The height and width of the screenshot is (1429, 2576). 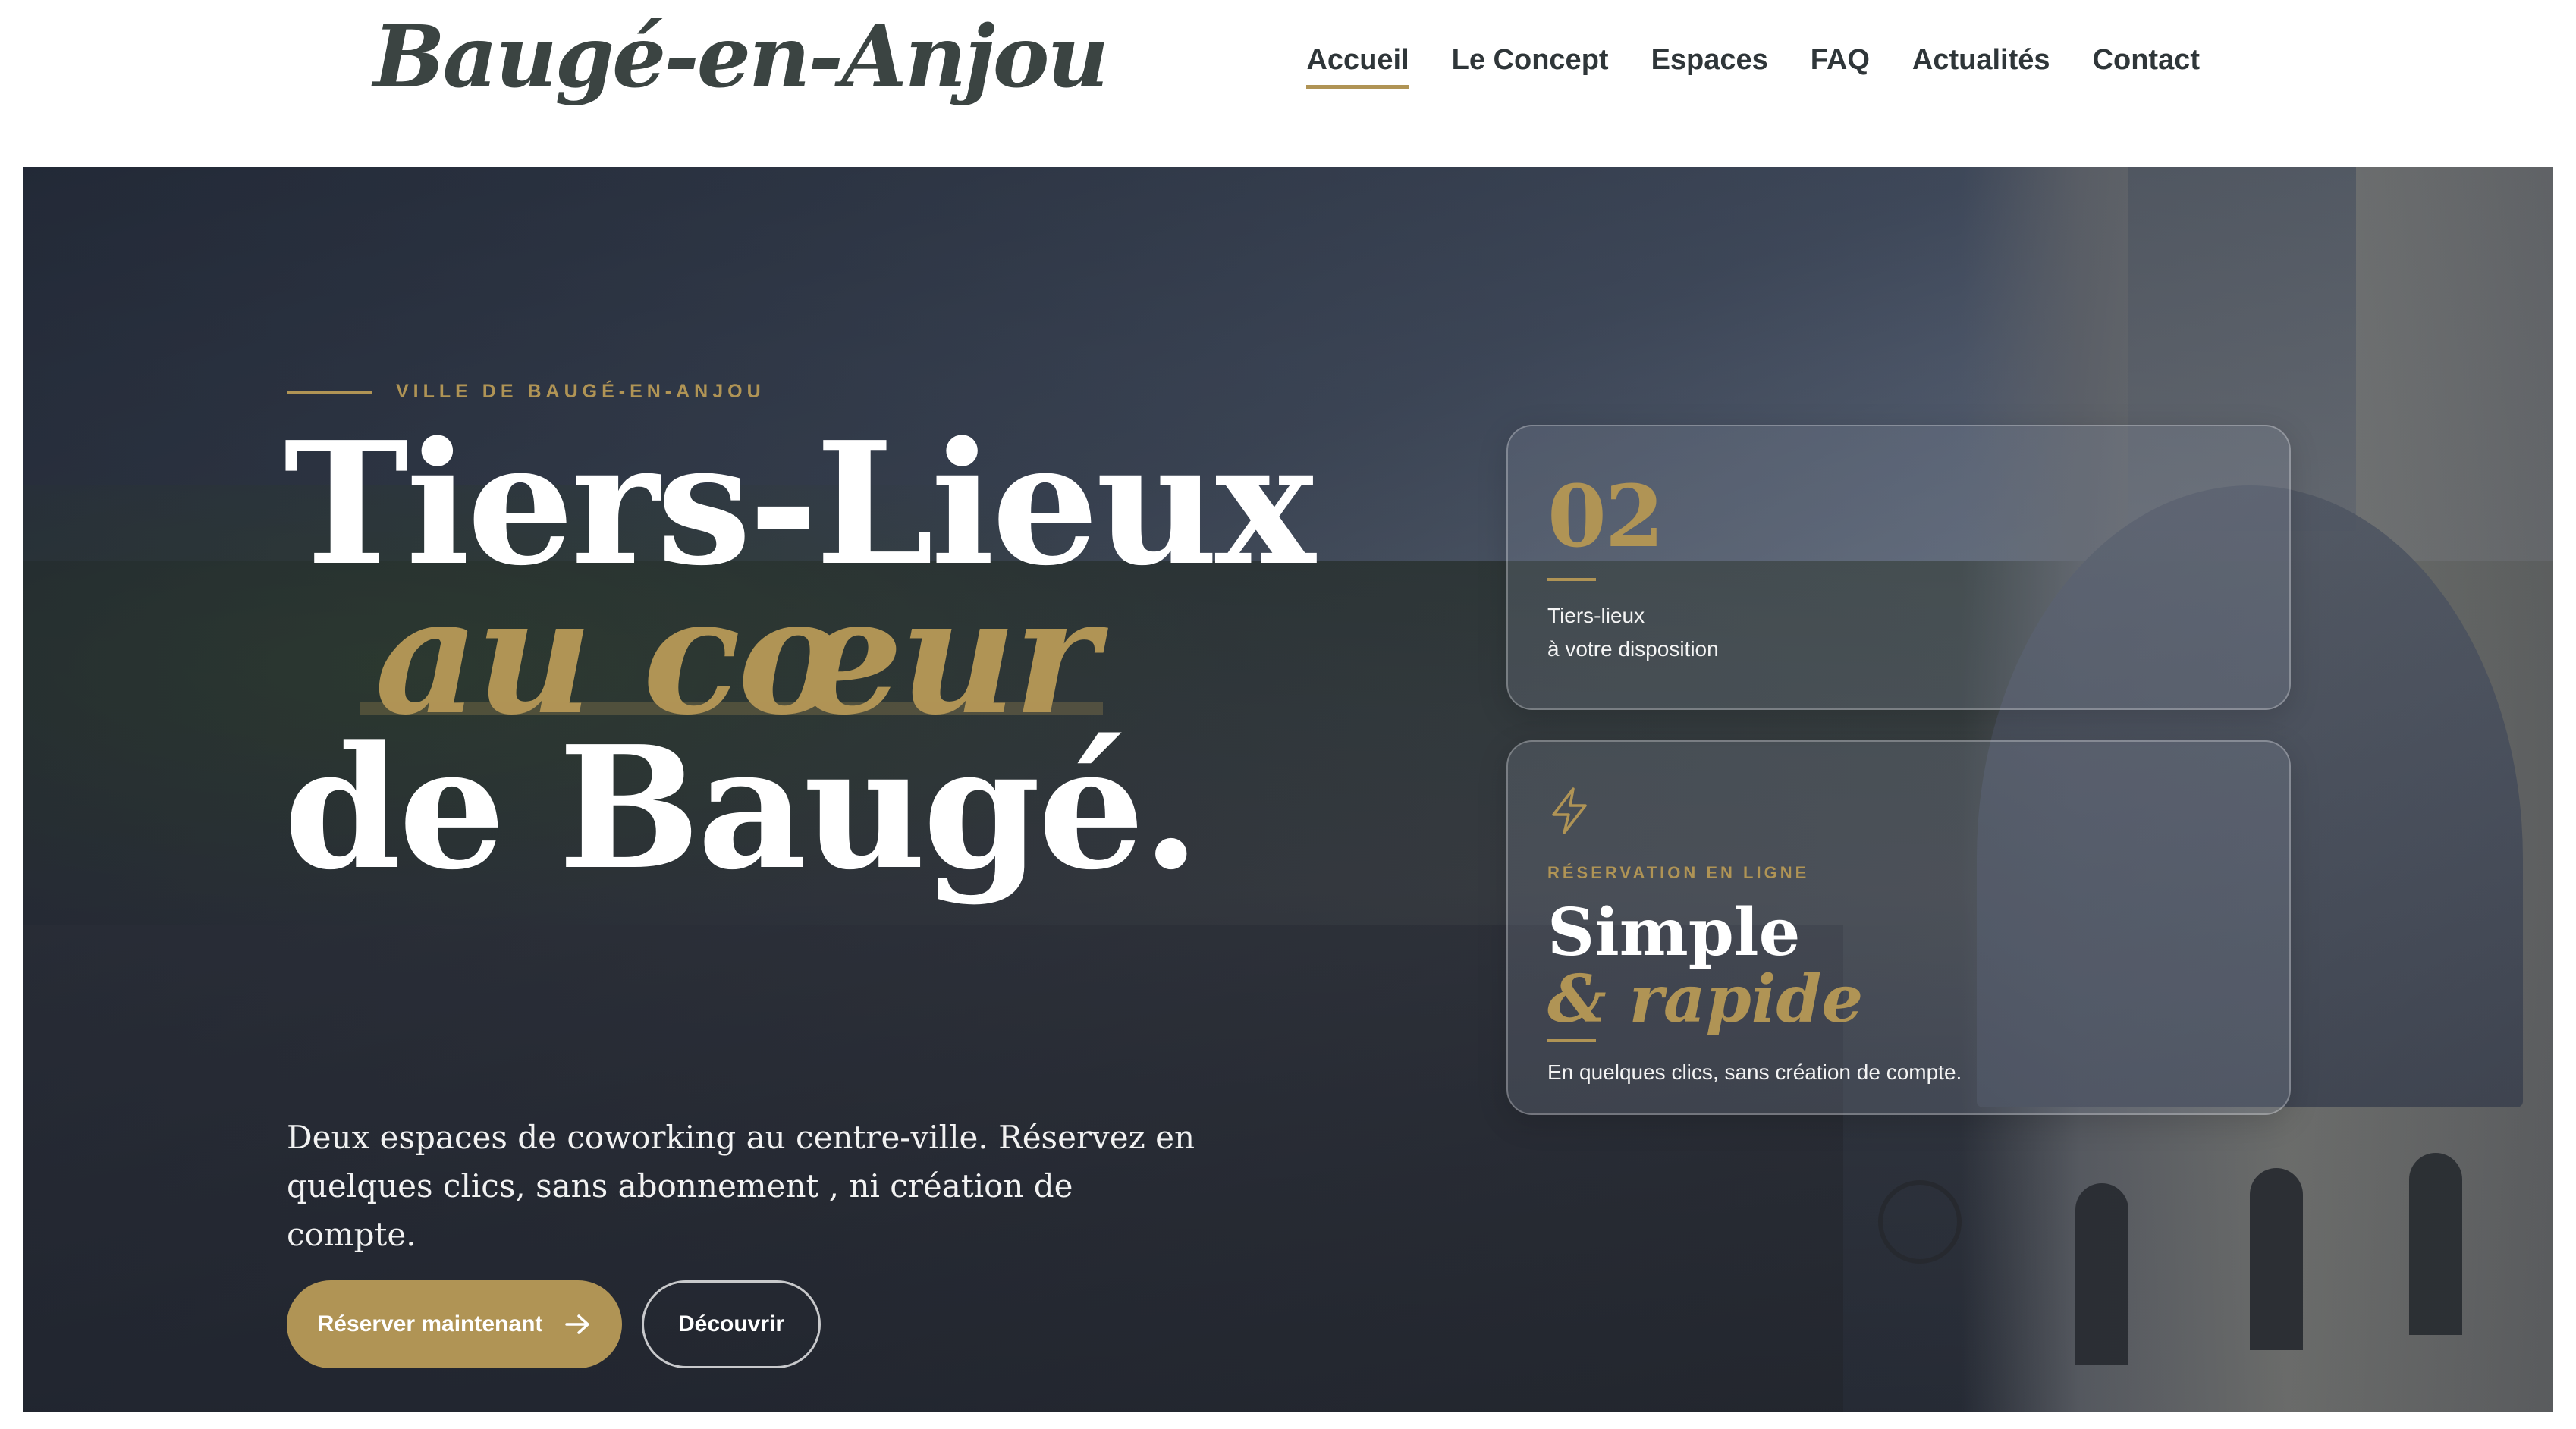 What do you see at coordinates (1596, 615) in the screenshot?
I see `stat-caption-line-1: Tiers-lieux` at bounding box center [1596, 615].